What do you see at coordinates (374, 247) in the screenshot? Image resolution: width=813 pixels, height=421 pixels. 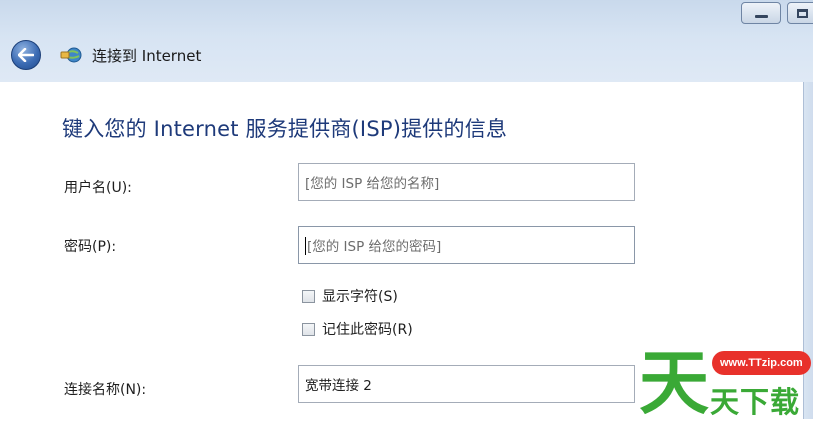 I see `password-placeholder: [您的 ISP 给您的密码]` at bounding box center [374, 247].